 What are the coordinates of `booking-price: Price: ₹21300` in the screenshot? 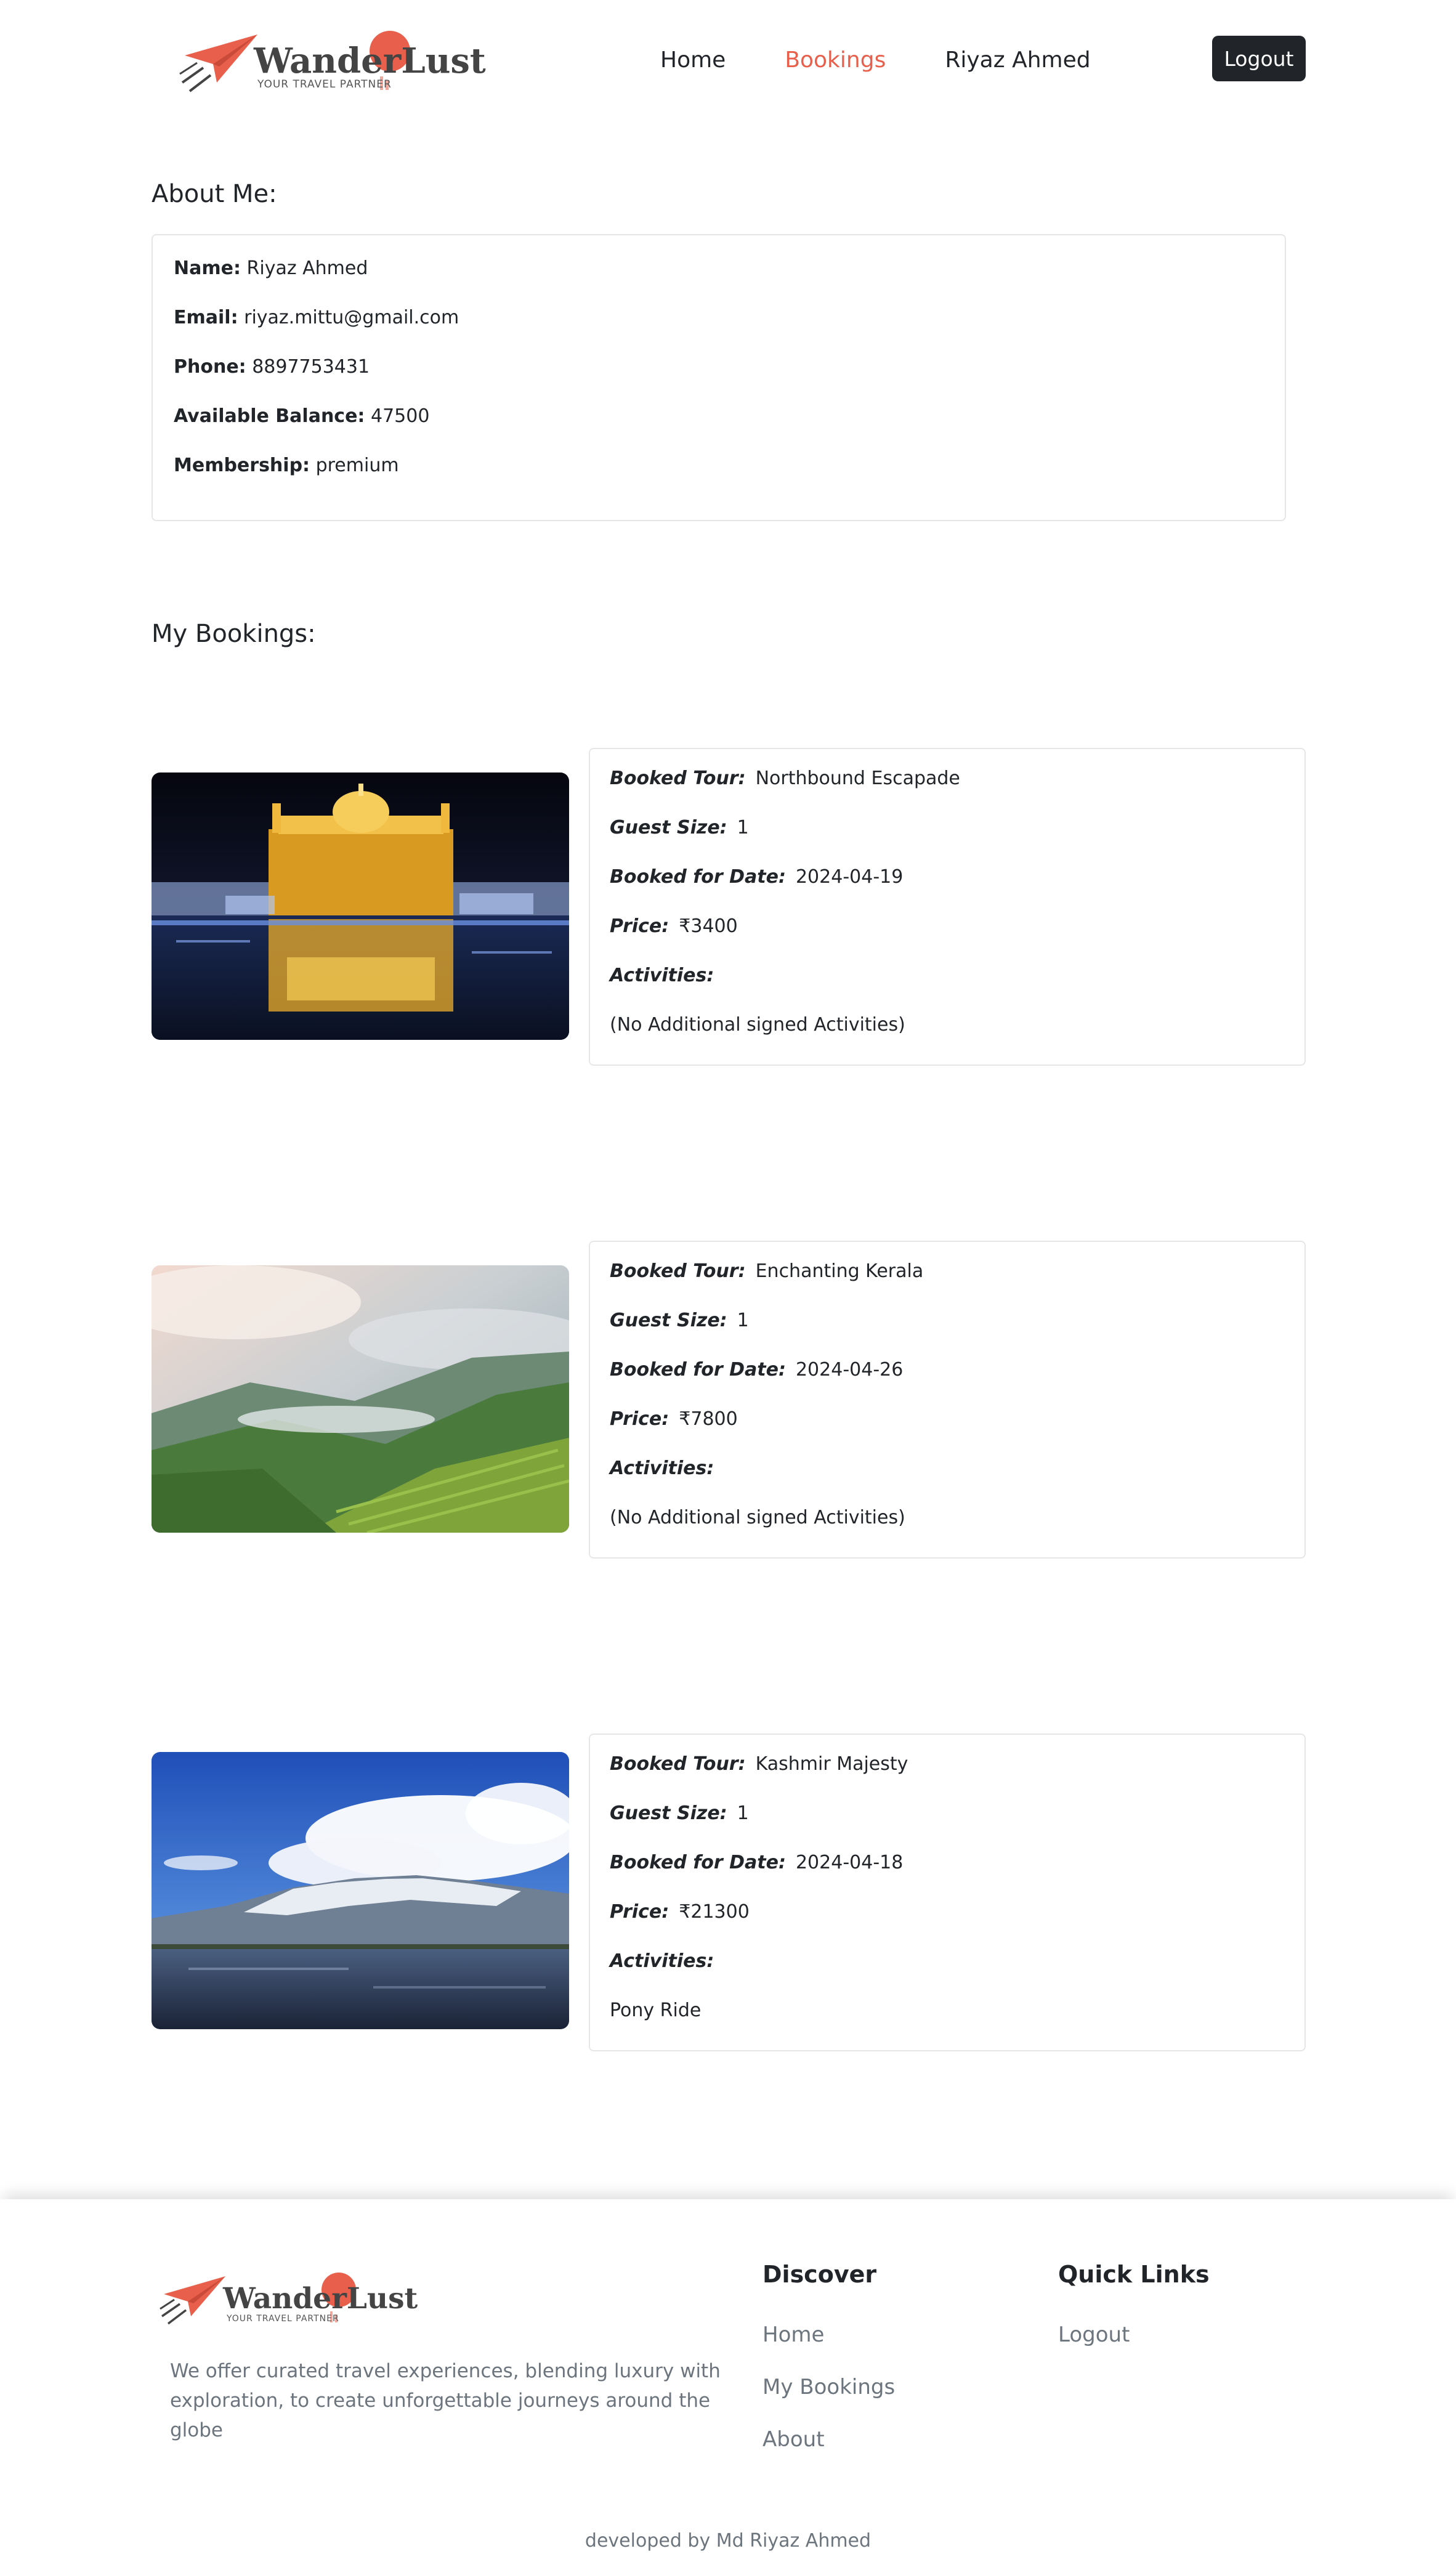 It's located at (680, 1912).